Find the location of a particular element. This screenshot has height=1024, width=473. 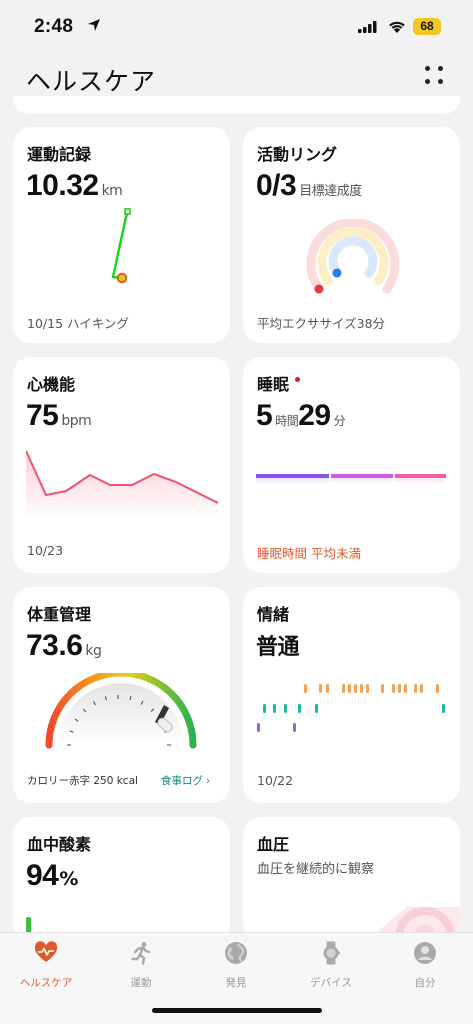

heart-date: 10/23 is located at coordinates (45, 550).